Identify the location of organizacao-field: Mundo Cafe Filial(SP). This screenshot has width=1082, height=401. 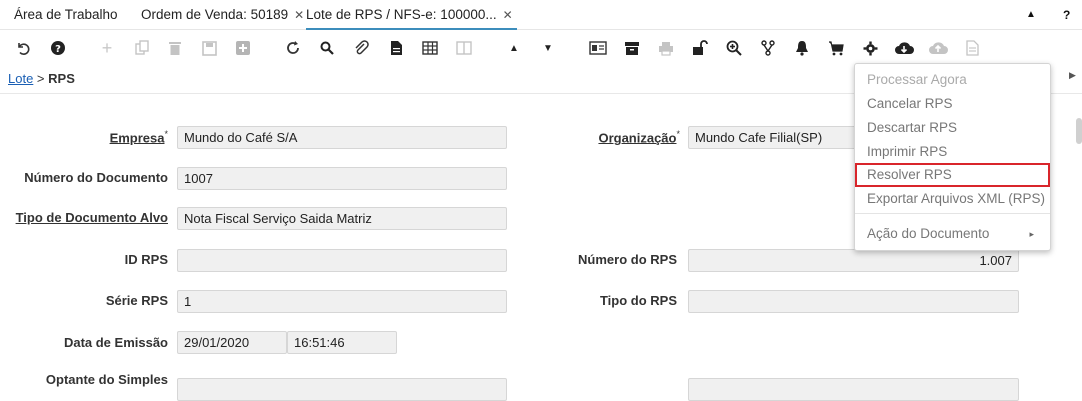
(773, 137).